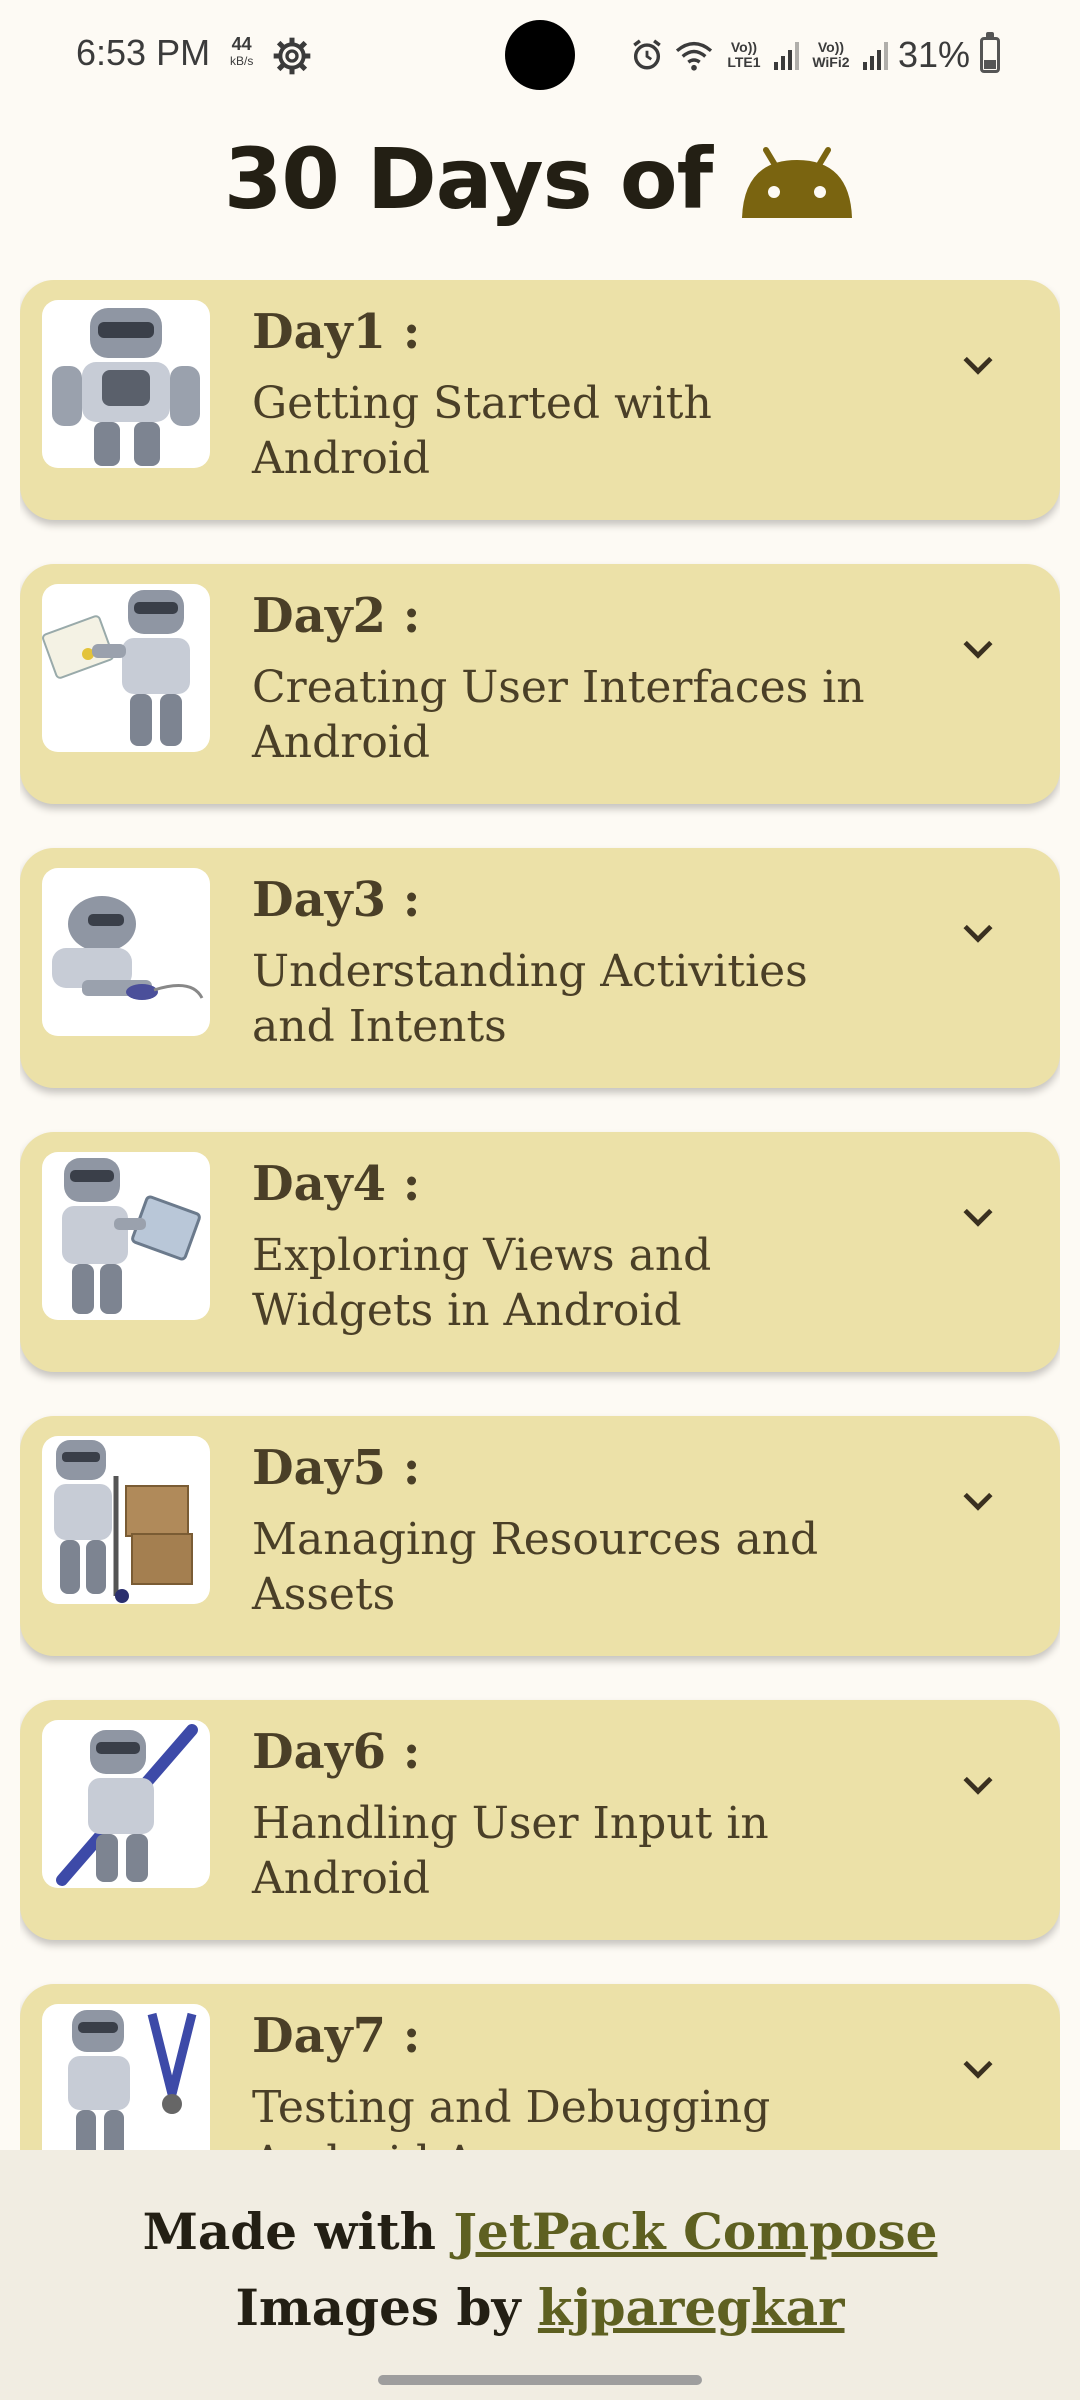 Image resolution: width=1080 pixels, height=2400 pixels. I want to click on status-bar: 6:53 PM 44 kB/s Vo)) LTE1 Vo)) WiFi2 31%, so click(540, 55).